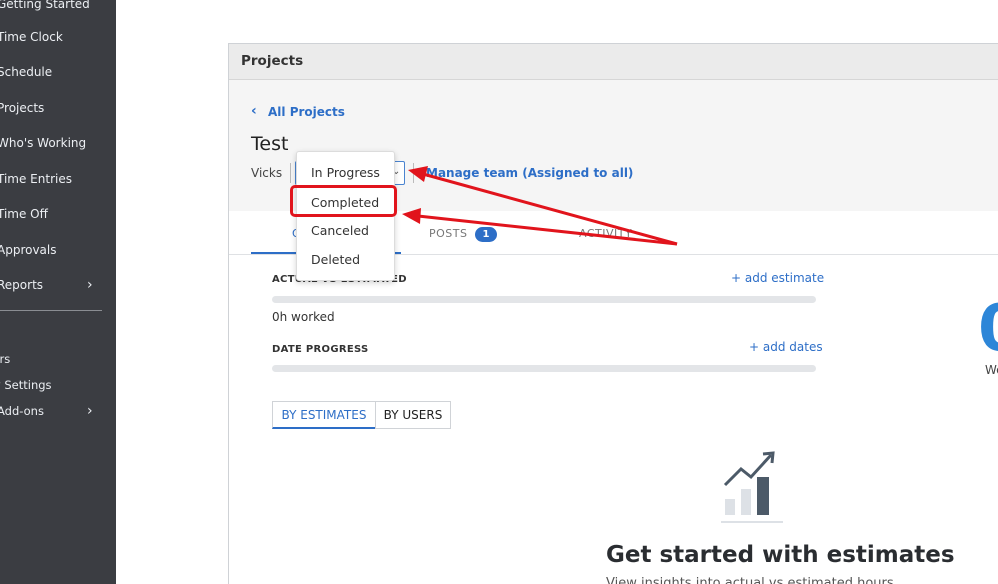 Image resolution: width=998 pixels, height=584 pixels. What do you see at coordinates (613, 62) in the screenshot?
I see `panel-header: Projects` at bounding box center [613, 62].